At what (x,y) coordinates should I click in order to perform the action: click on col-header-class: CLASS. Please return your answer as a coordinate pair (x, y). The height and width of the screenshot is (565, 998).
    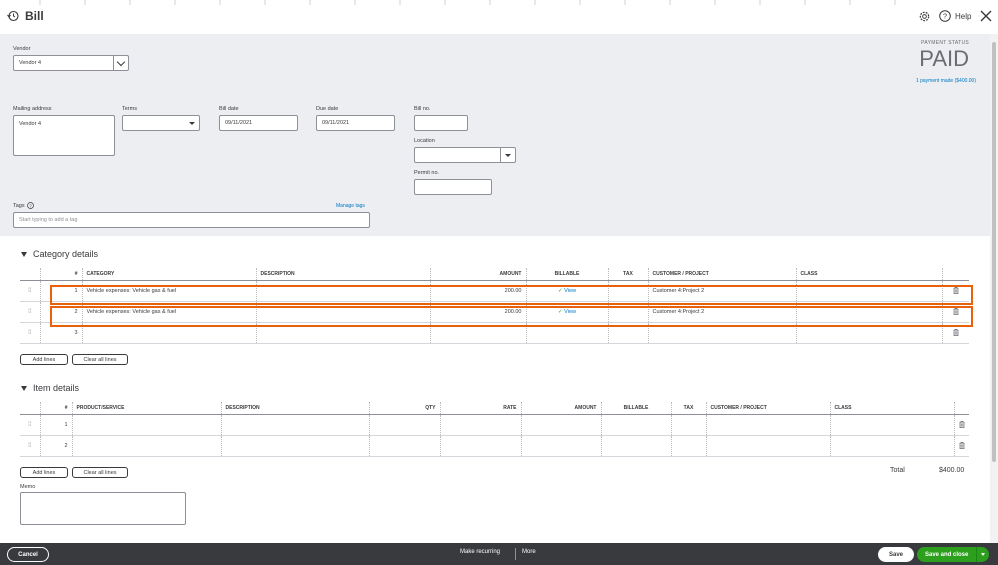
    Looking at the image, I should click on (868, 274).